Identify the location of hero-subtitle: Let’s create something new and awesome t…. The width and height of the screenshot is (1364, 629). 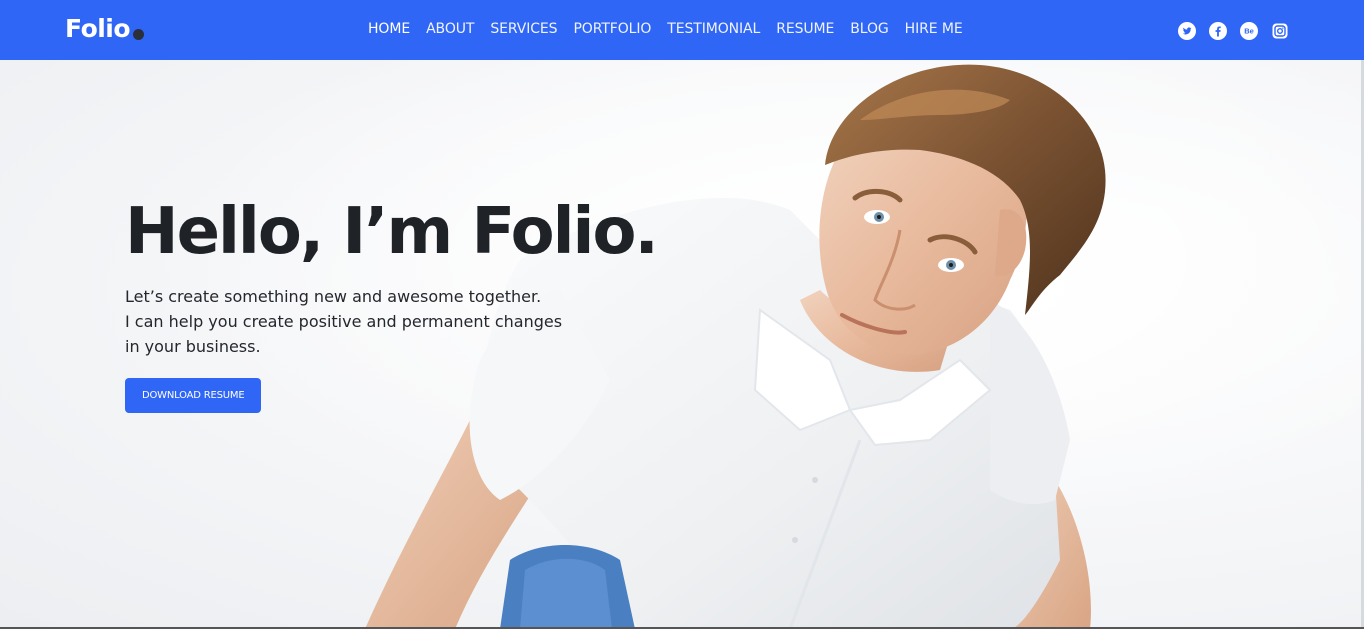
(344, 321).